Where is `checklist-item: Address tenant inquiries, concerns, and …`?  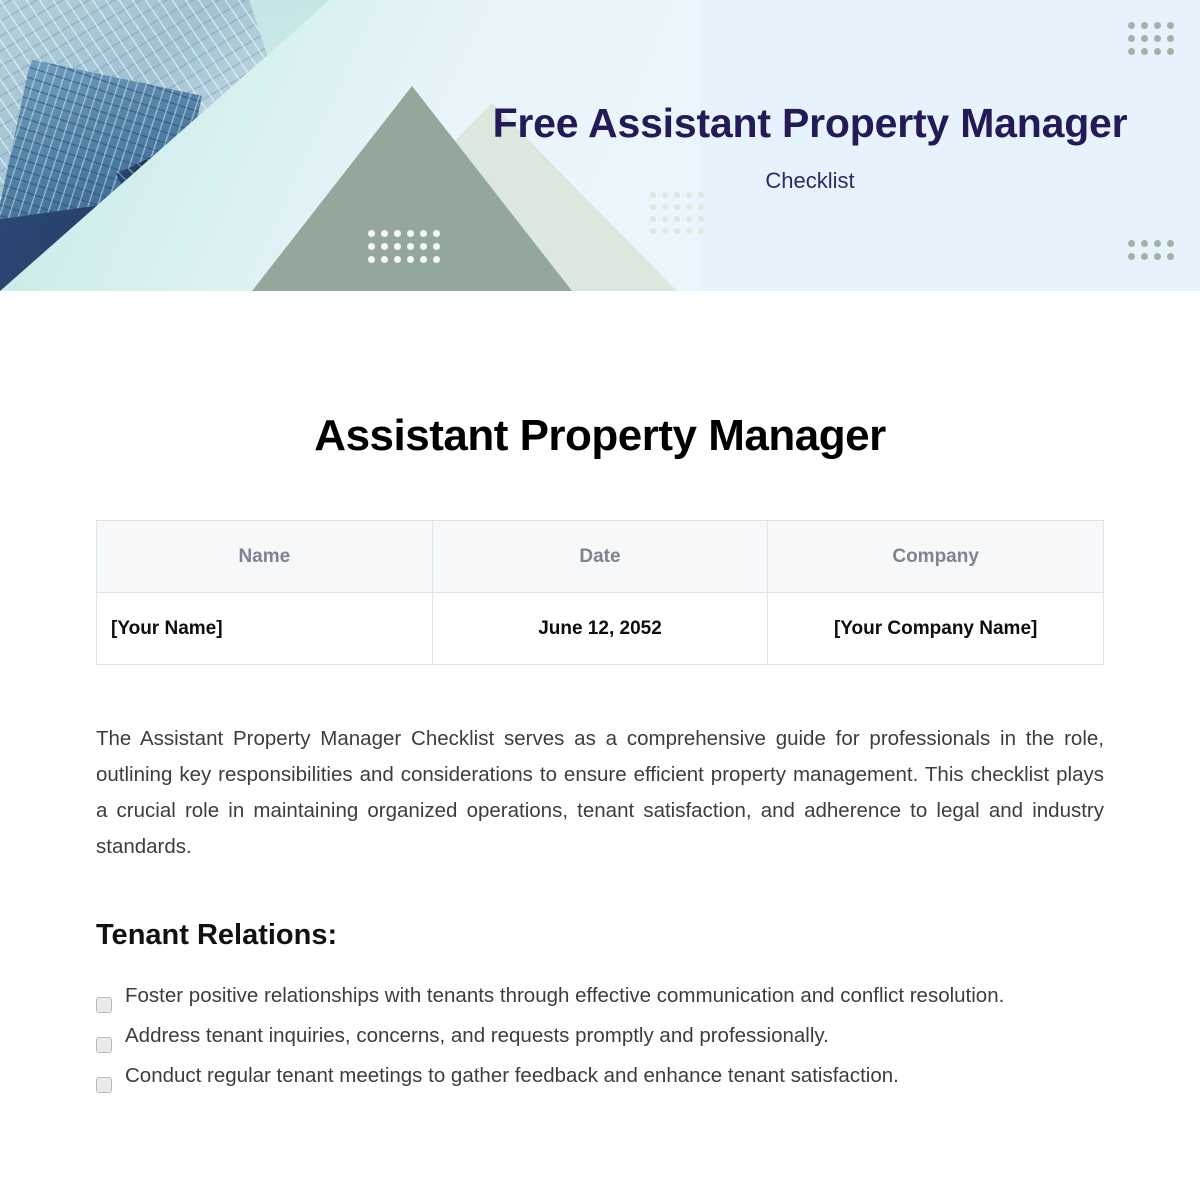 checklist-item: Address tenant inquiries, concerns, and … is located at coordinates (600, 1036).